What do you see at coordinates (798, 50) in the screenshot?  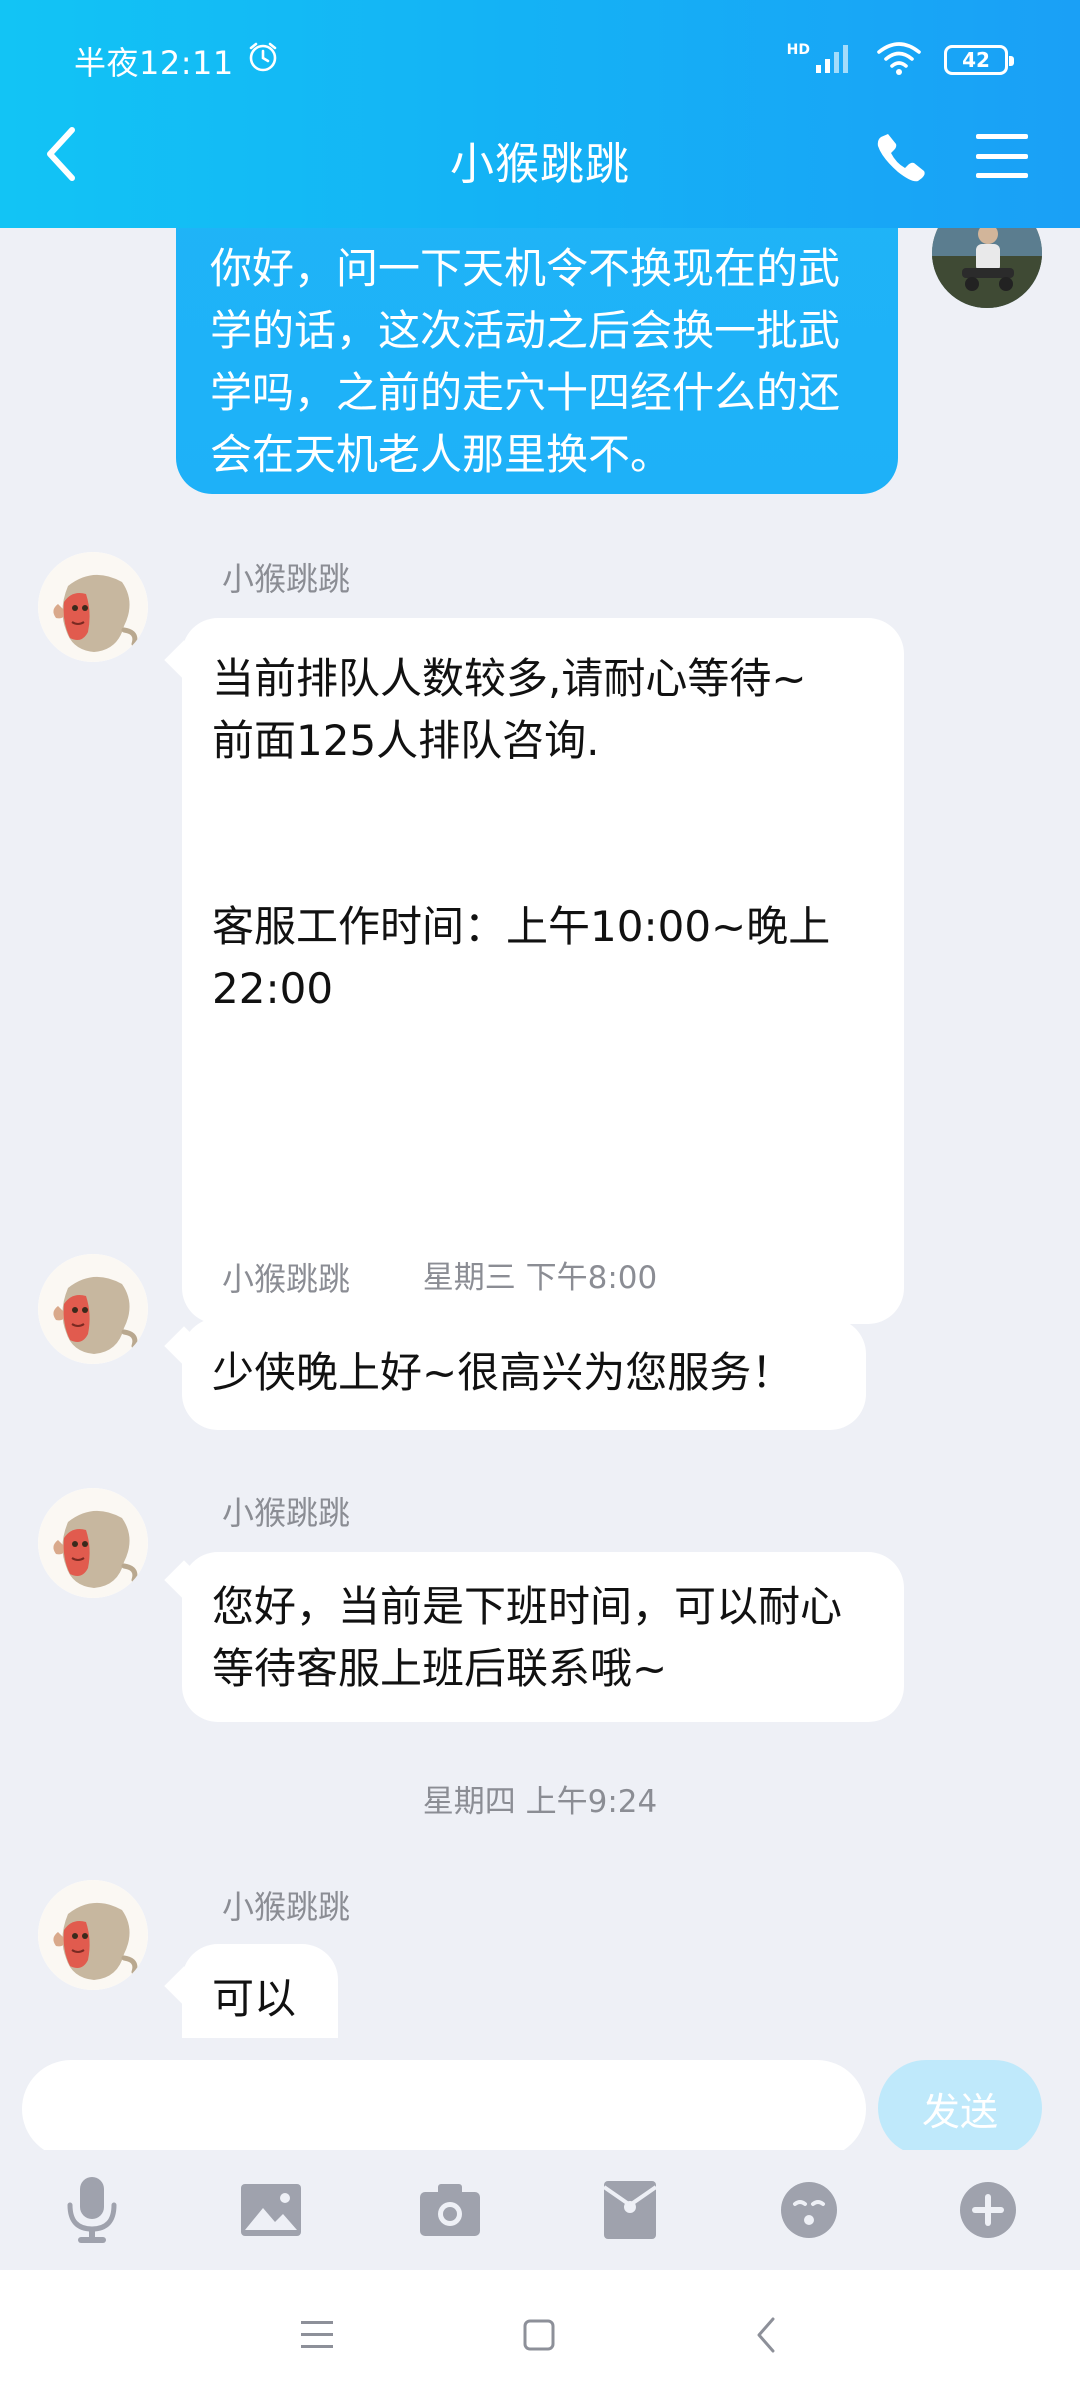 I see `network-type: HD` at bounding box center [798, 50].